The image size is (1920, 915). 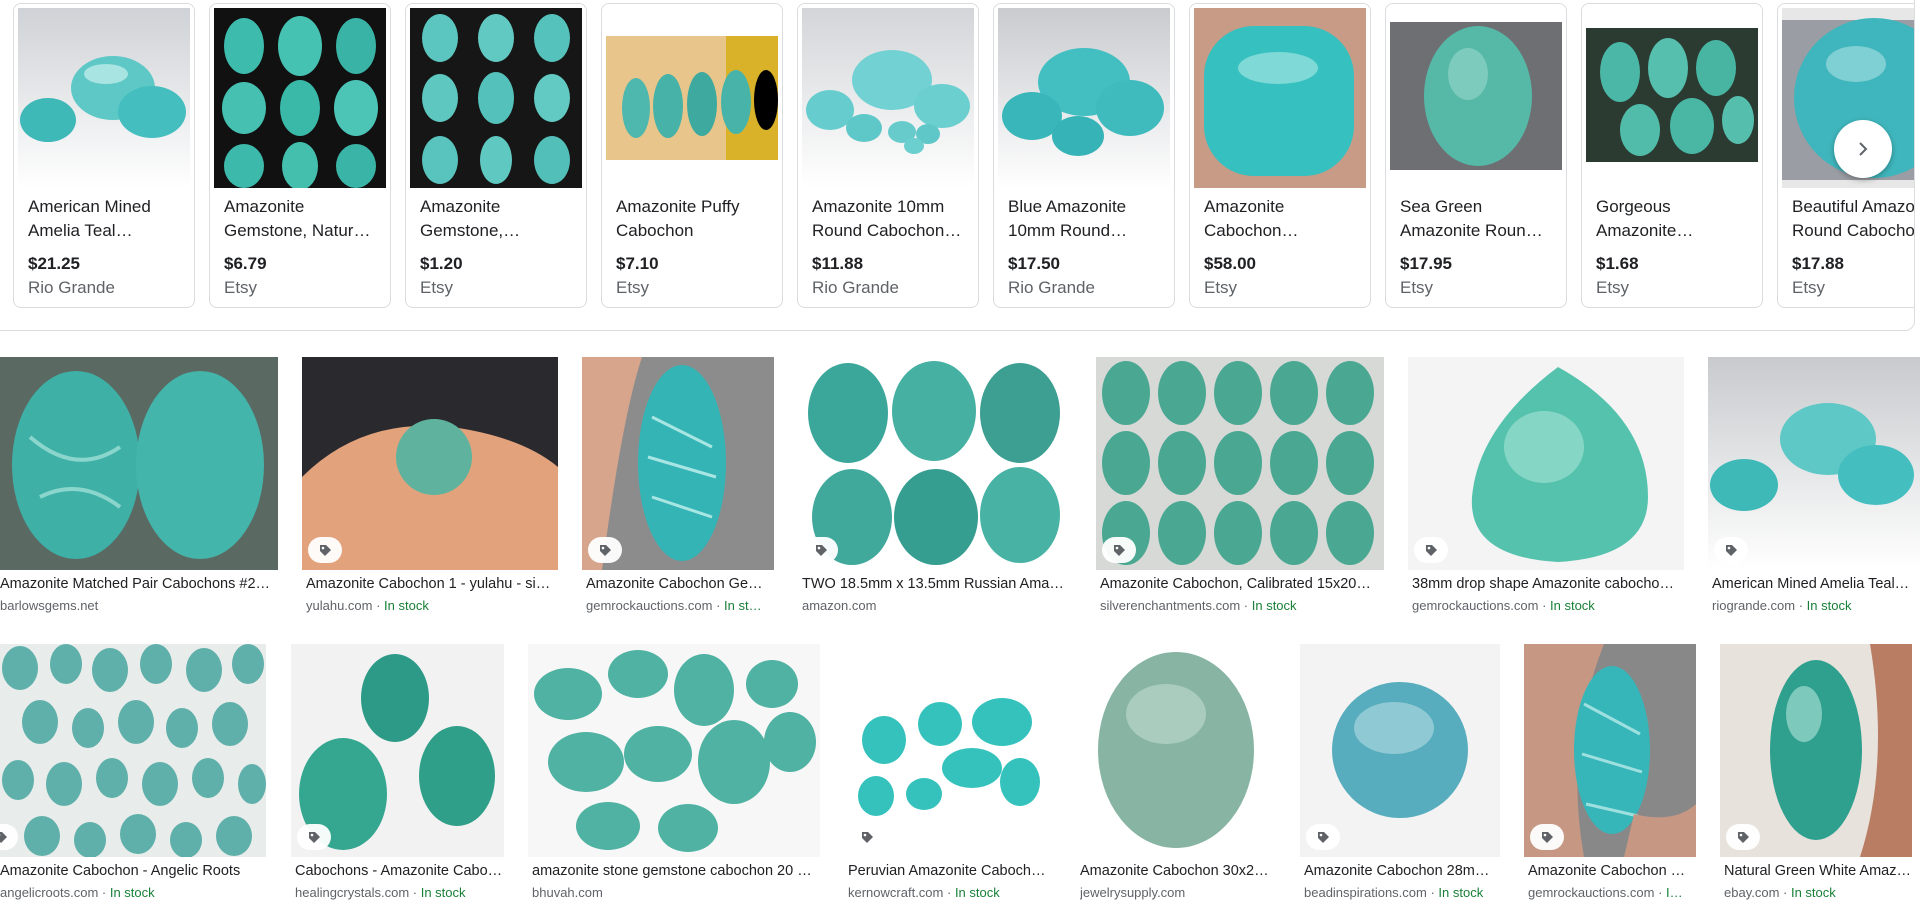 I want to click on result-source: jewelrysupply.com, so click(x=1133, y=892).